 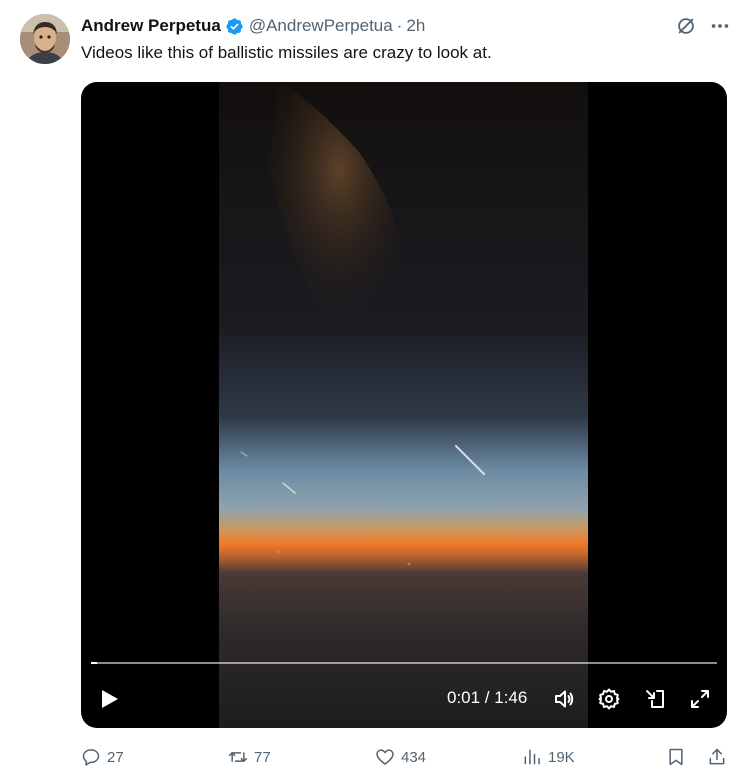 I want to click on analytics-icon, so click(x=532, y=757).